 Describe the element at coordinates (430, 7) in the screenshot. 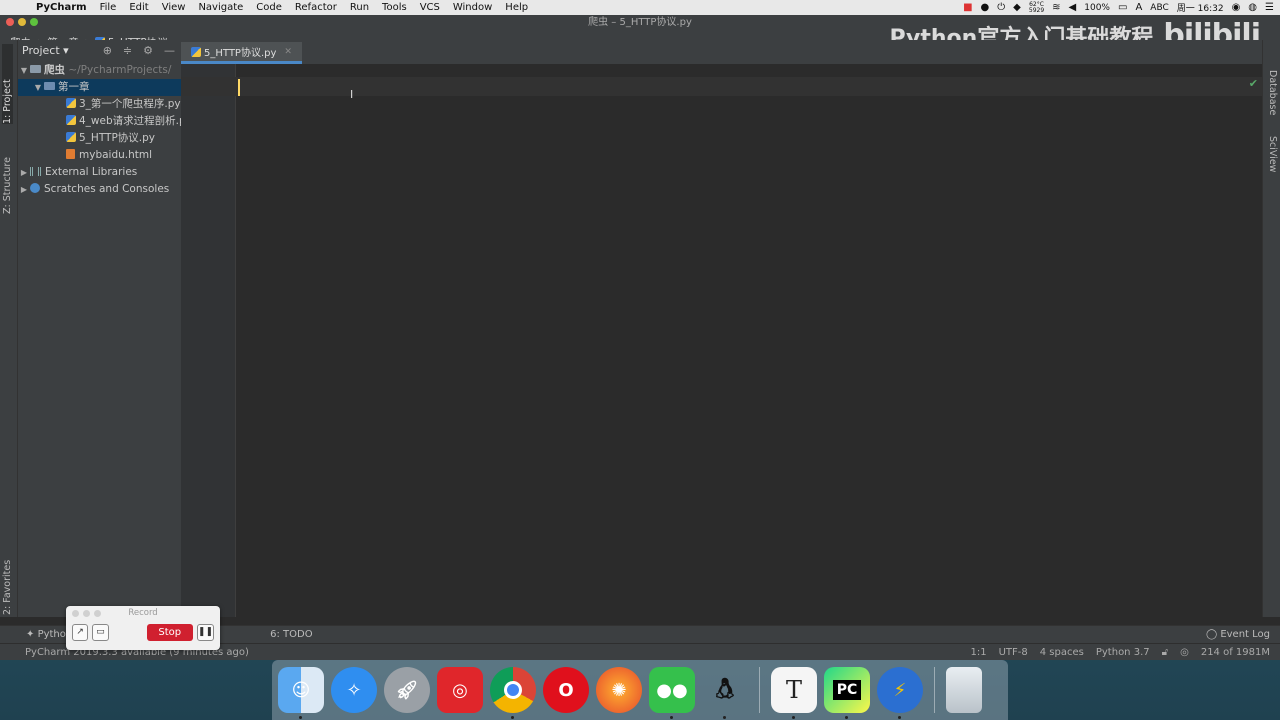

I see `menu-vcs: VCS` at that location.